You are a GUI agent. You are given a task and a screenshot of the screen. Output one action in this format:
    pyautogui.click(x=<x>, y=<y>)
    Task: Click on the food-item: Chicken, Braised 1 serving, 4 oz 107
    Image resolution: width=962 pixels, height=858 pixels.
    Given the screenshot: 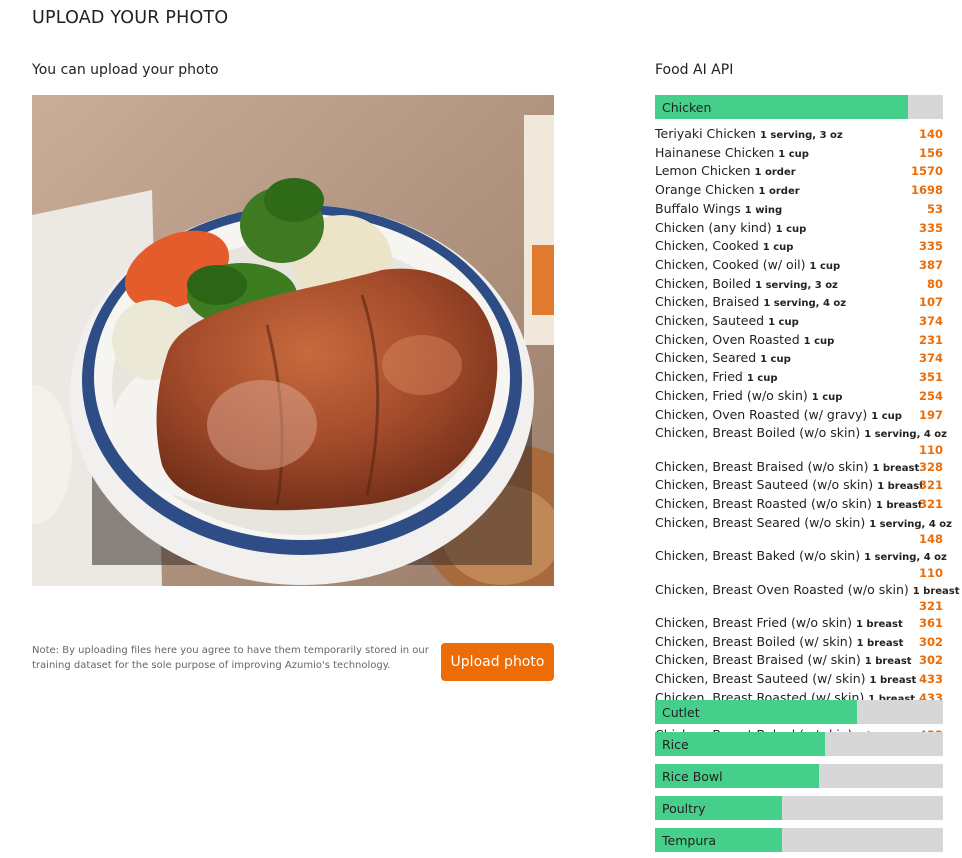 What is the action you would take?
    pyautogui.click(x=799, y=303)
    